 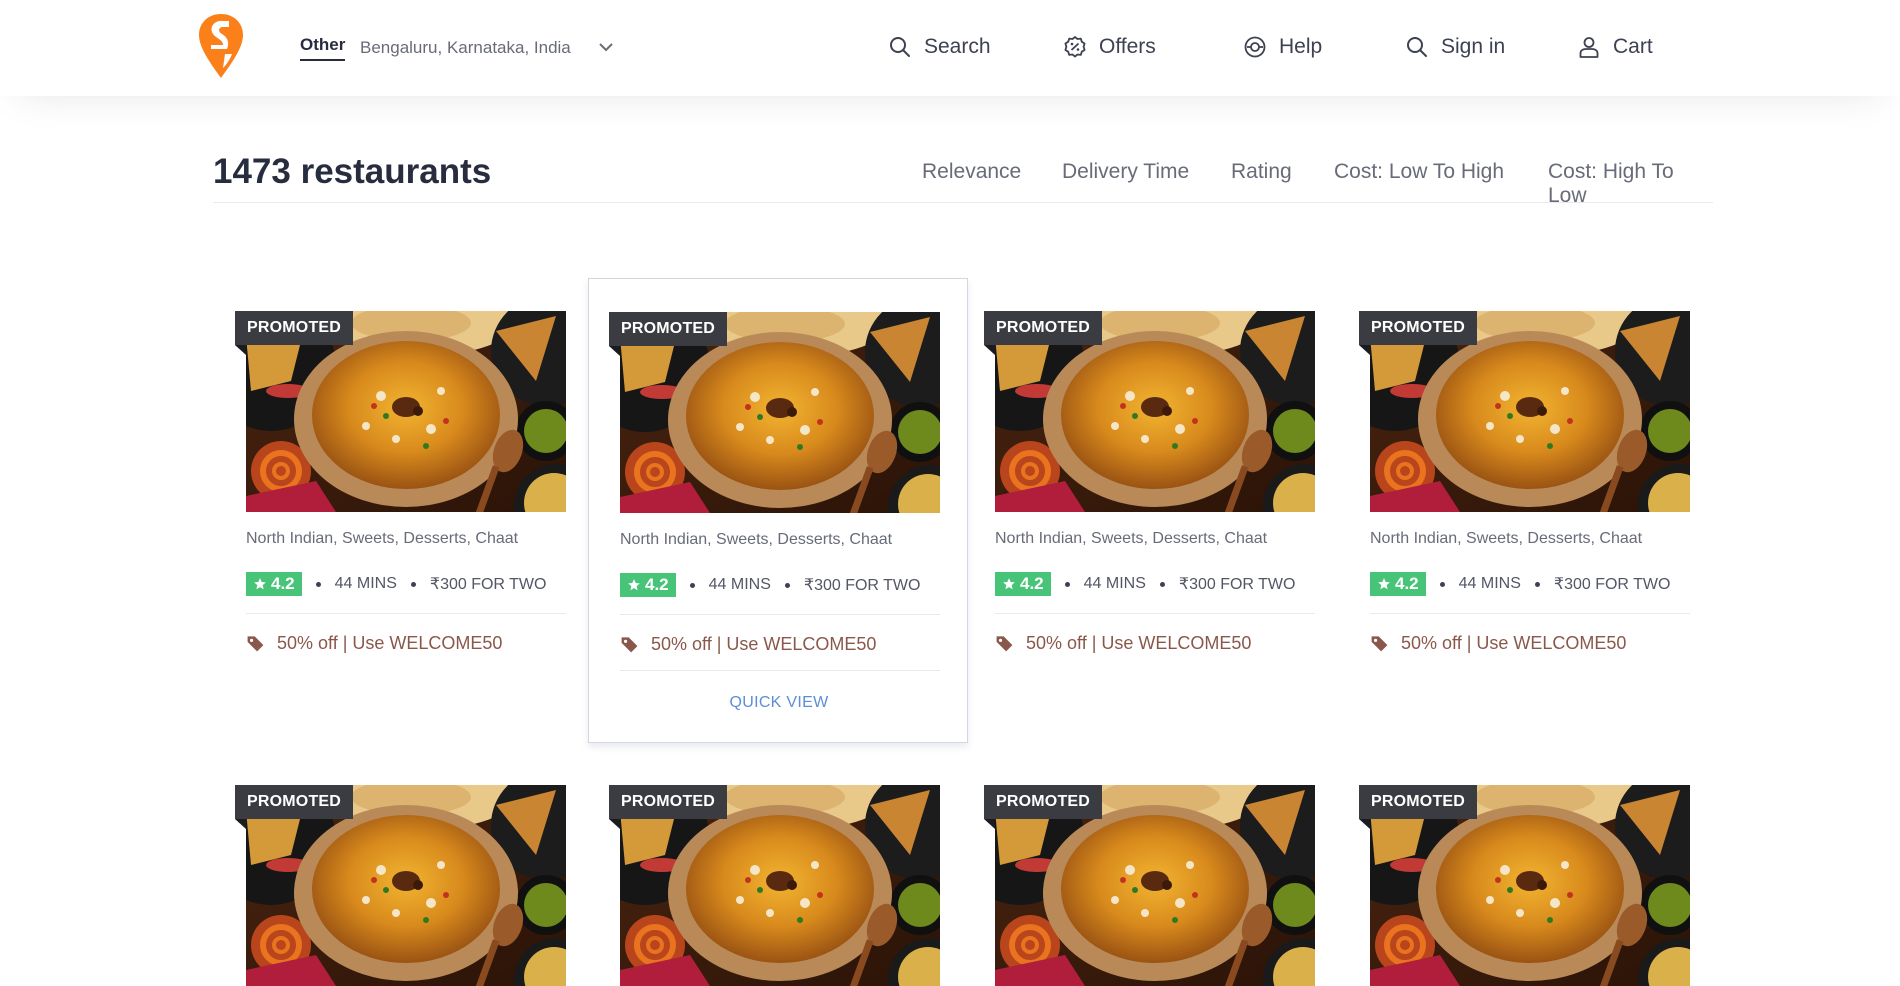 What do you see at coordinates (1419, 172) in the screenshot?
I see `sort-cost-low-to-high: Cost: Low To High` at bounding box center [1419, 172].